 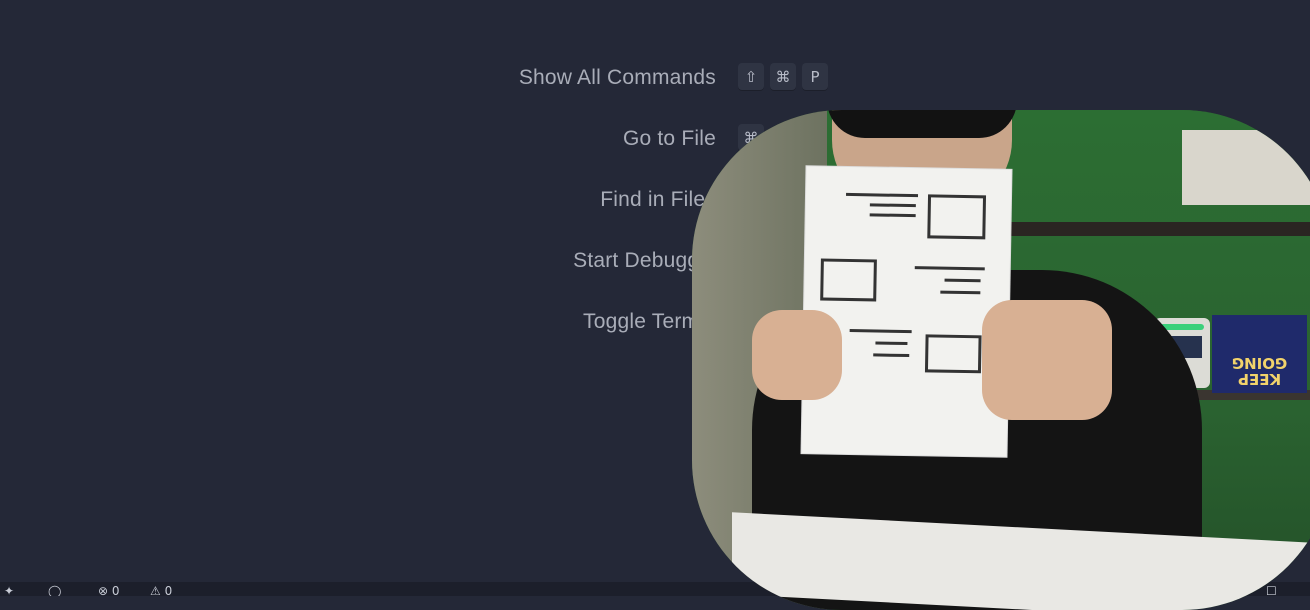 I want to click on webcam-shelf, so click(x=1156, y=229).